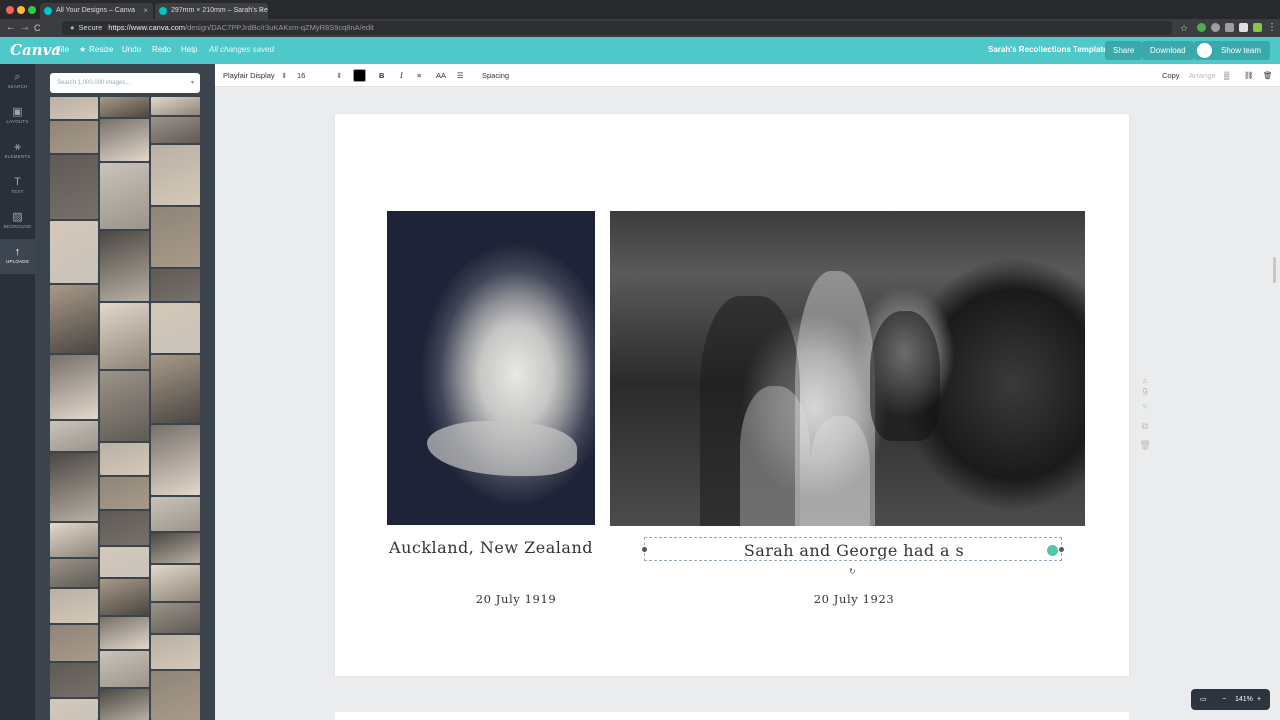 The width and height of the screenshot is (1280, 720). What do you see at coordinates (1203, 699) in the screenshot?
I see `present-icon: ▭` at bounding box center [1203, 699].